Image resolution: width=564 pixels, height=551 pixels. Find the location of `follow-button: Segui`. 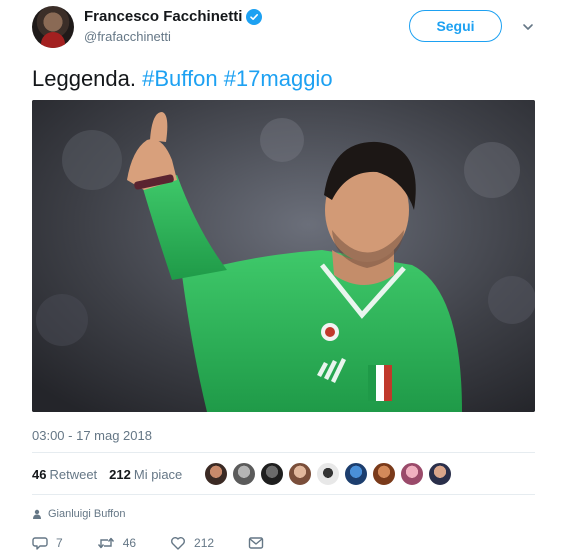

follow-button: Segui is located at coordinates (455, 26).